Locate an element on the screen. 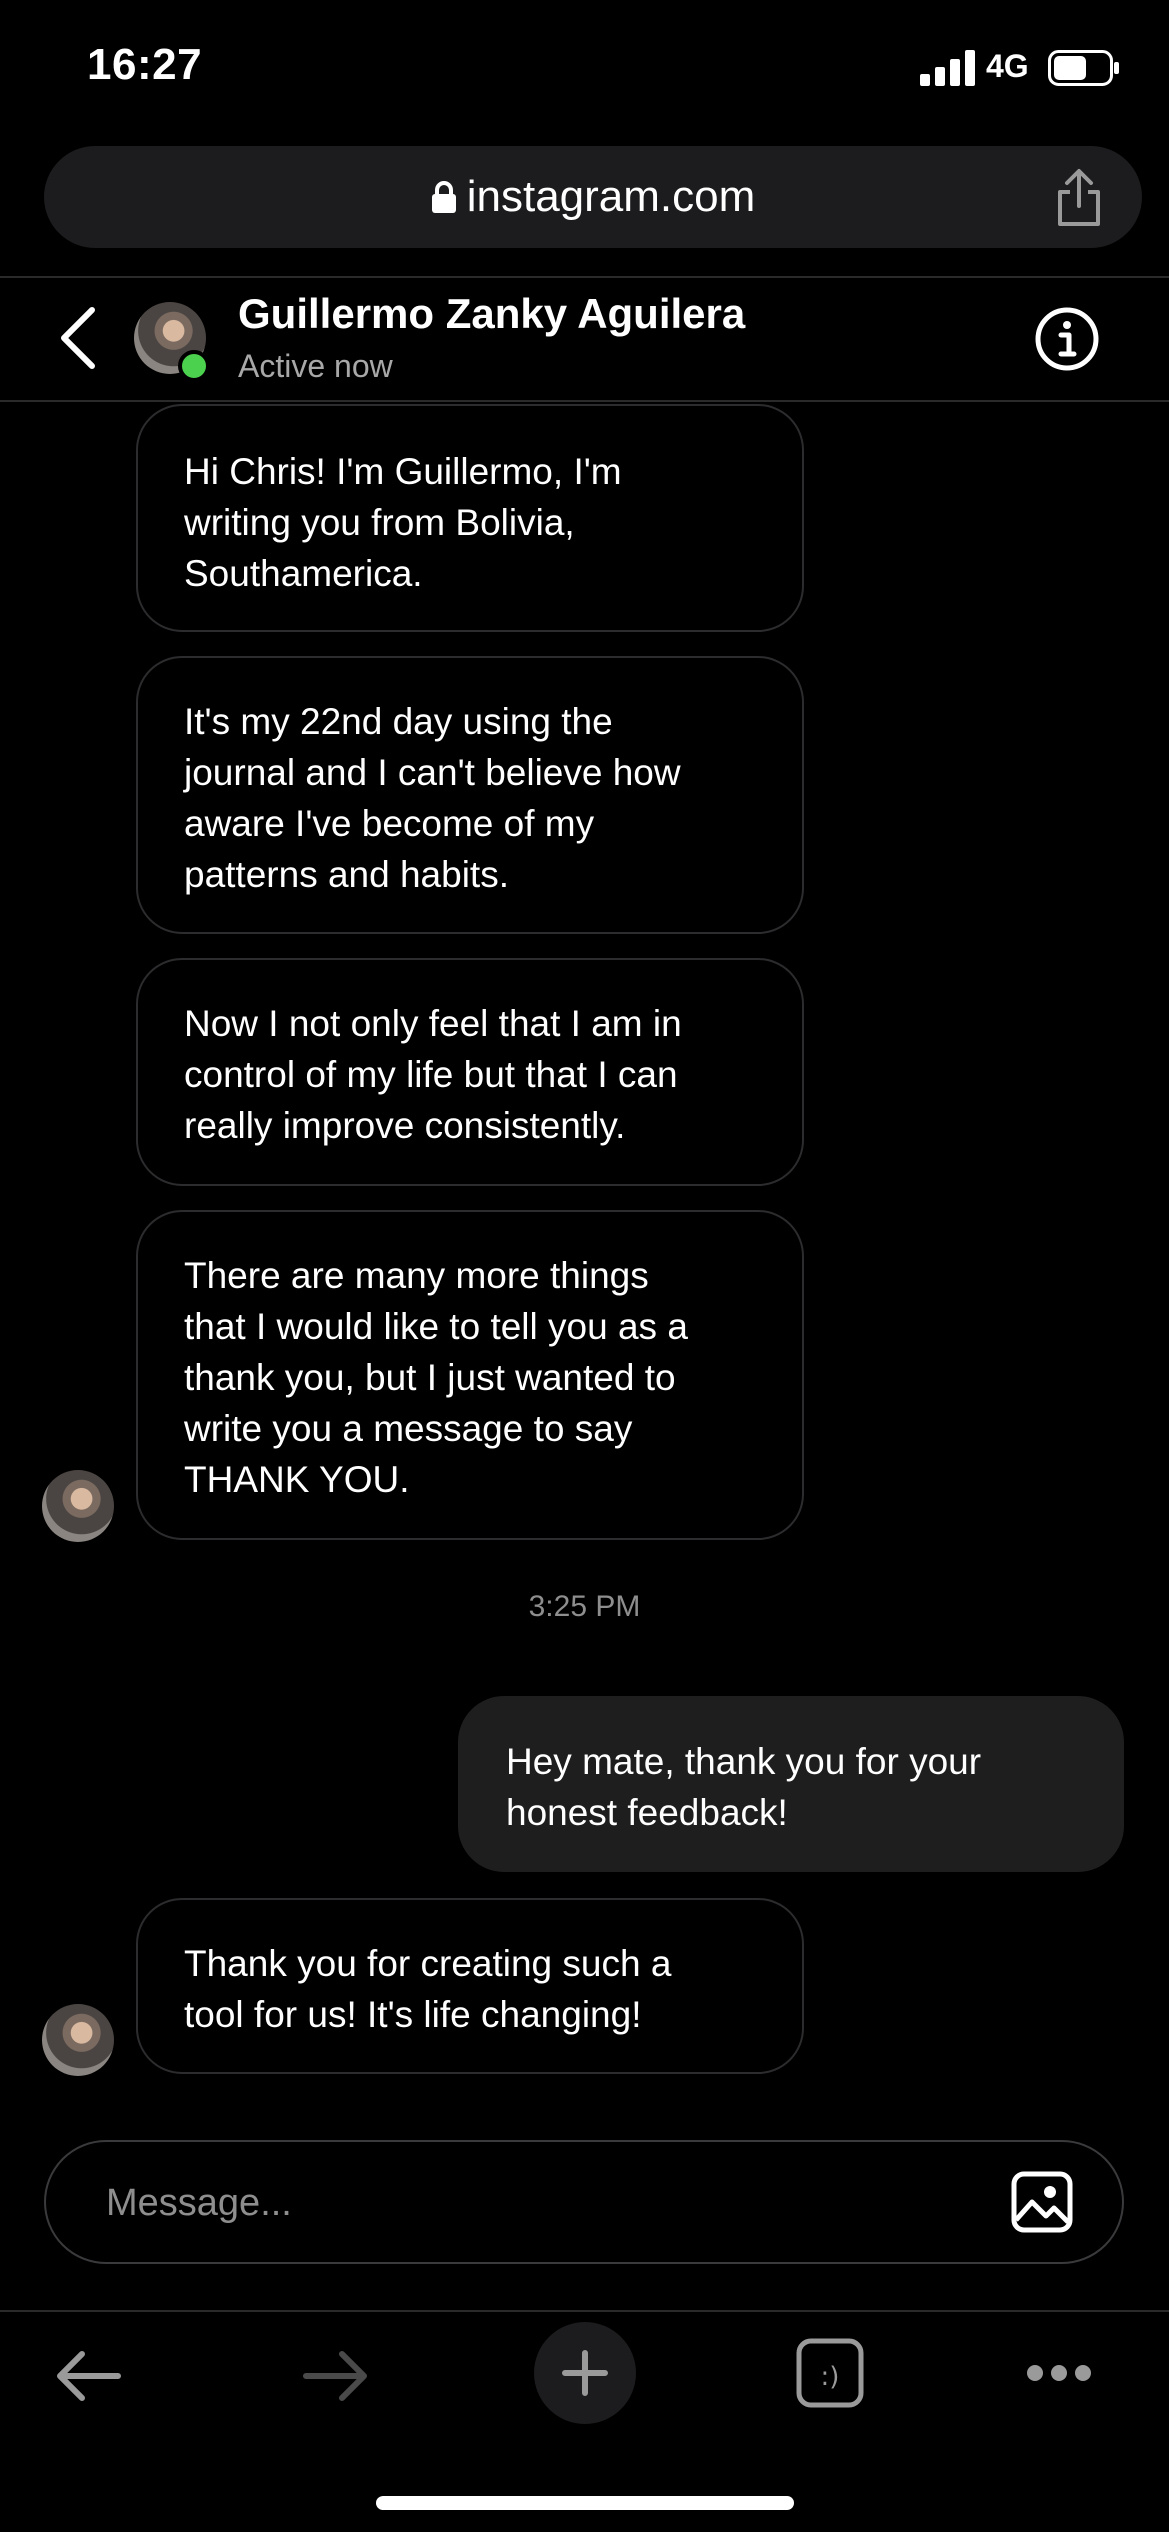  more-icon is located at coordinates (1059, 2373).